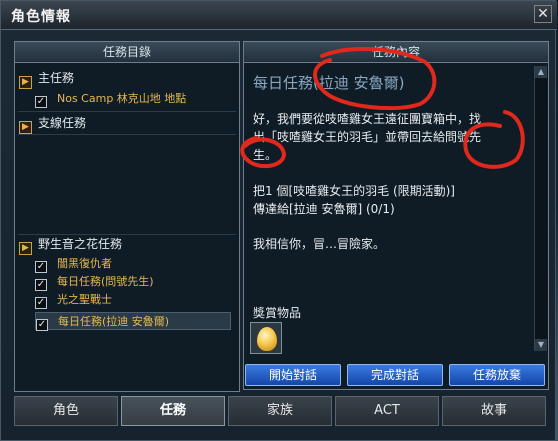 This screenshot has width=558, height=441. I want to click on quest-item: ✓ Nos Camp 林克山地 地點, so click(133, 99).